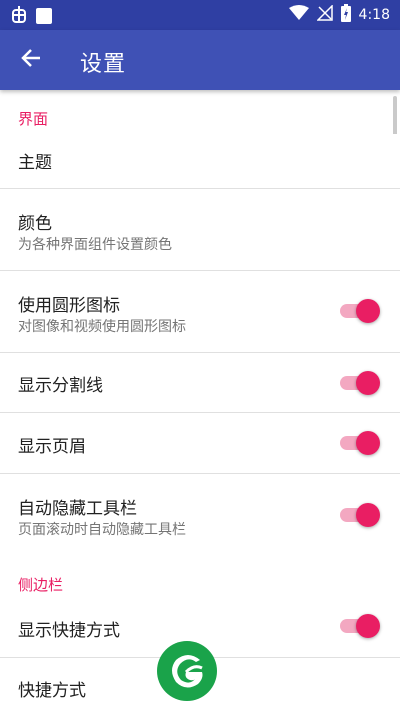 The image size is (400, 710). What do you see at coordinates (324, 14) in the screenshot?
I see `no-signal-icon` at bounding box center [324, 14].